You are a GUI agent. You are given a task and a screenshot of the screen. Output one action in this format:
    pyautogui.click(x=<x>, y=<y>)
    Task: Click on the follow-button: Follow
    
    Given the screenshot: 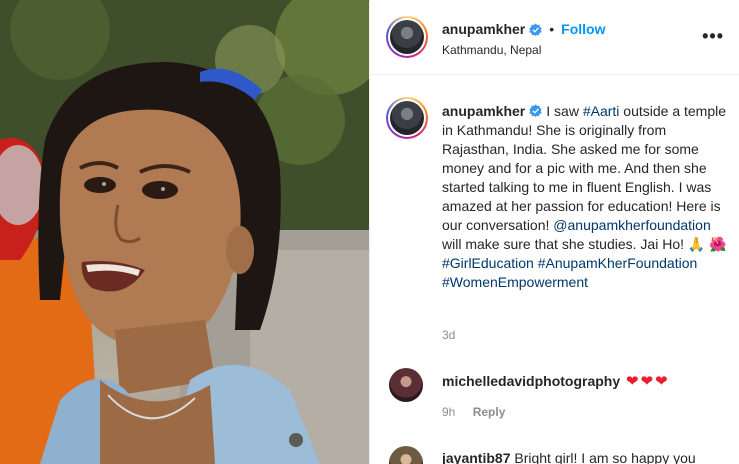 What is the action you would take?
    pyautogui.click(x=583, y=29)
    